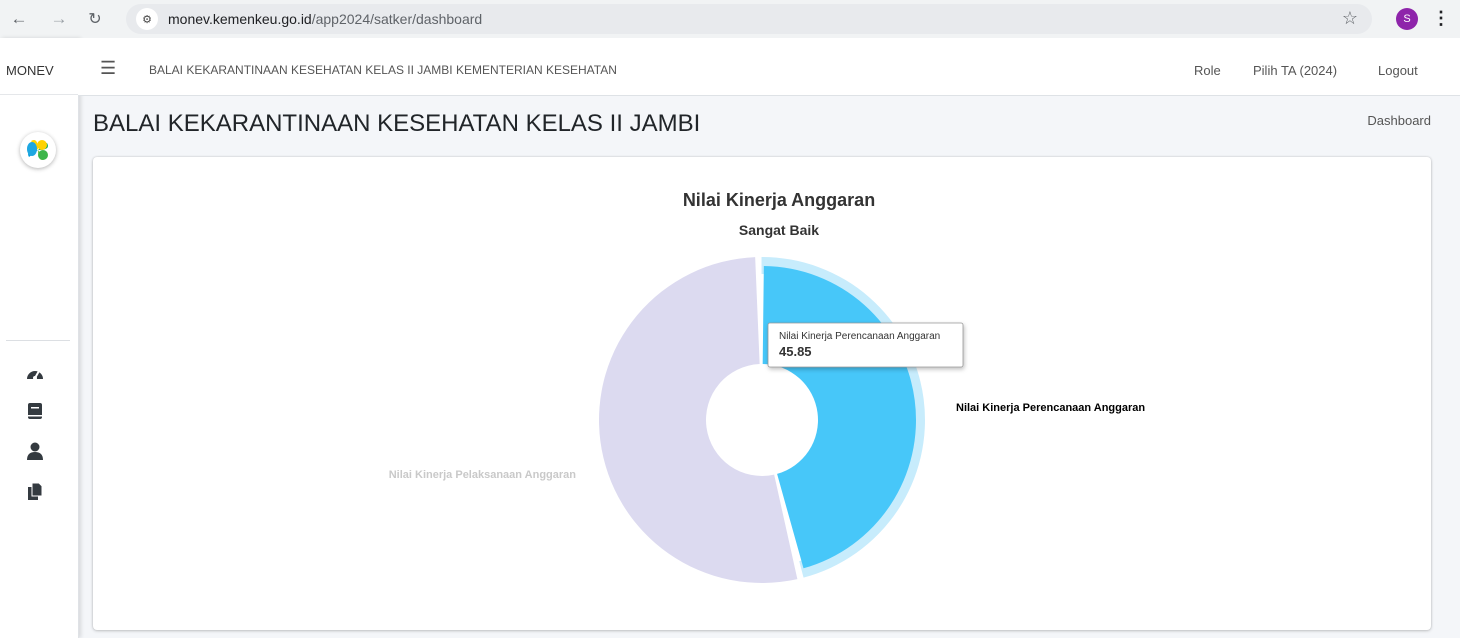 The width and height of the screenshot is (1460, 638). I want to click on chart-tooltip: Nilai Kinerja Perencanaan Anggaran 45.85, so click(865, 345).